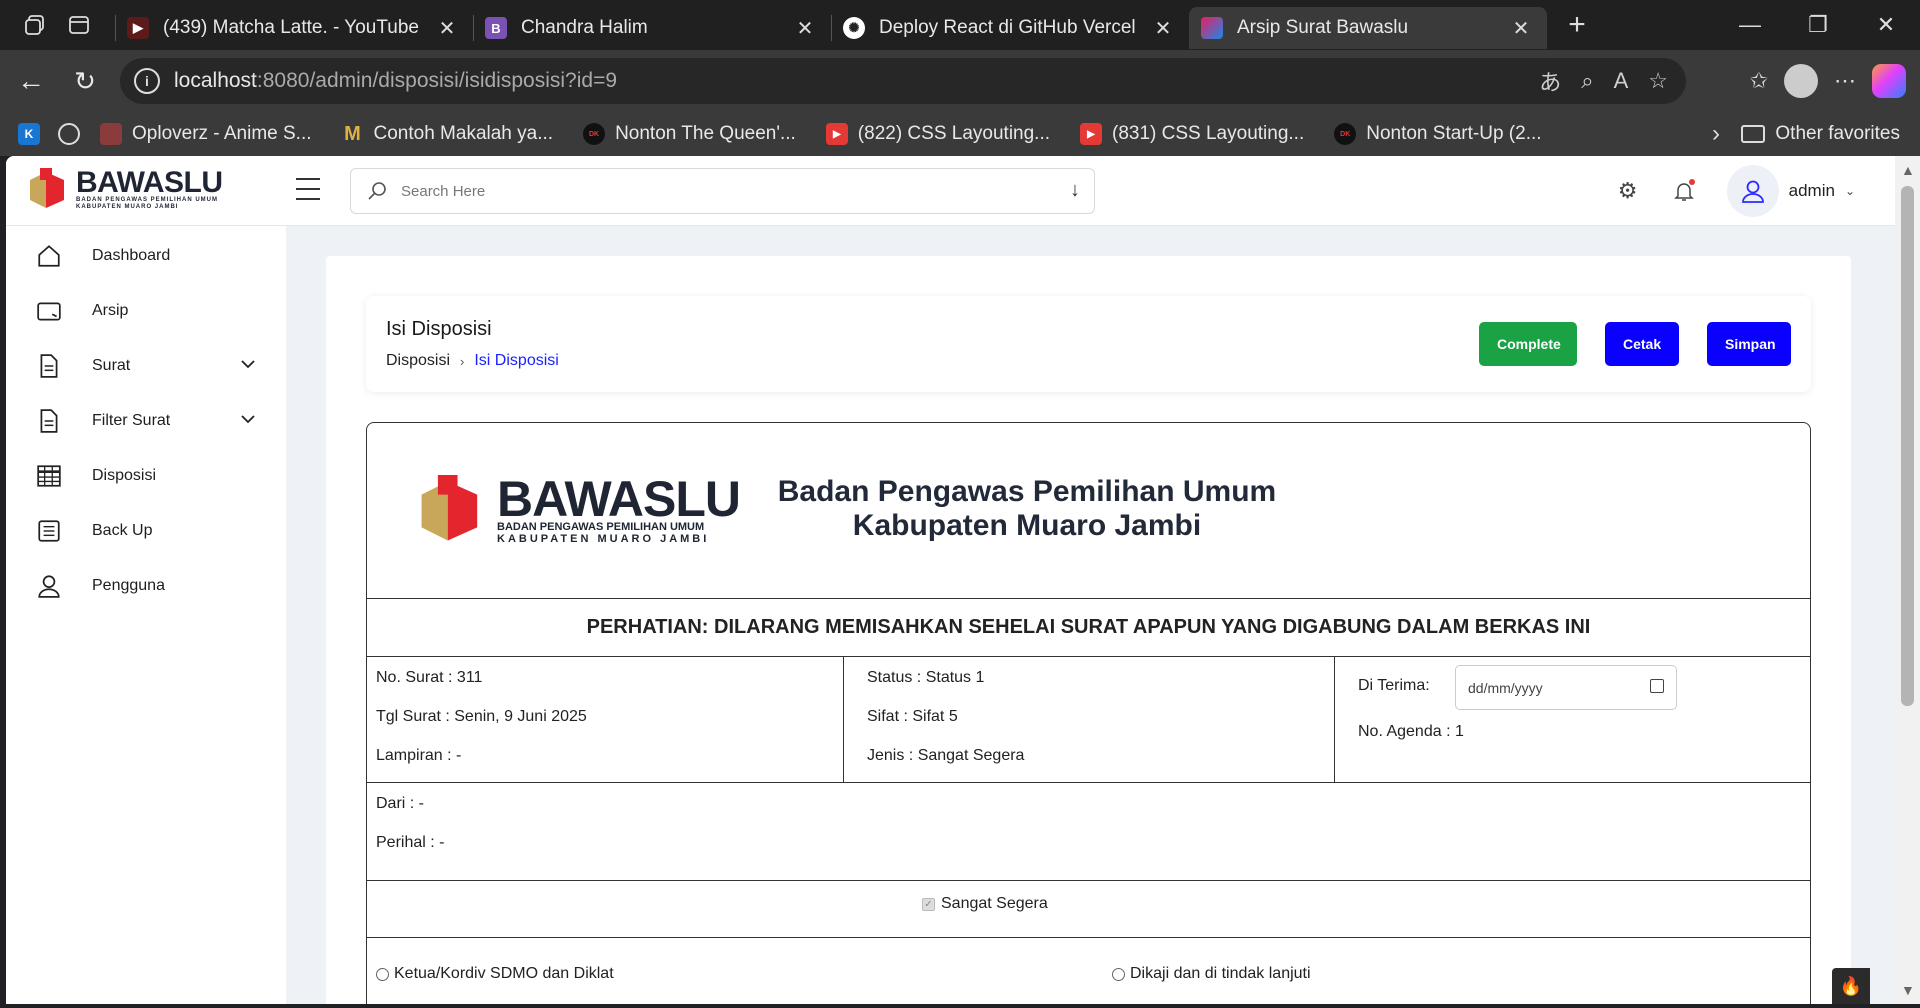 This screenshot has width=1920, height=1008. Describe the element at coordinates (994, 903) in the screenshot. I see `checkbox-label: Sangat Segera` at that location.